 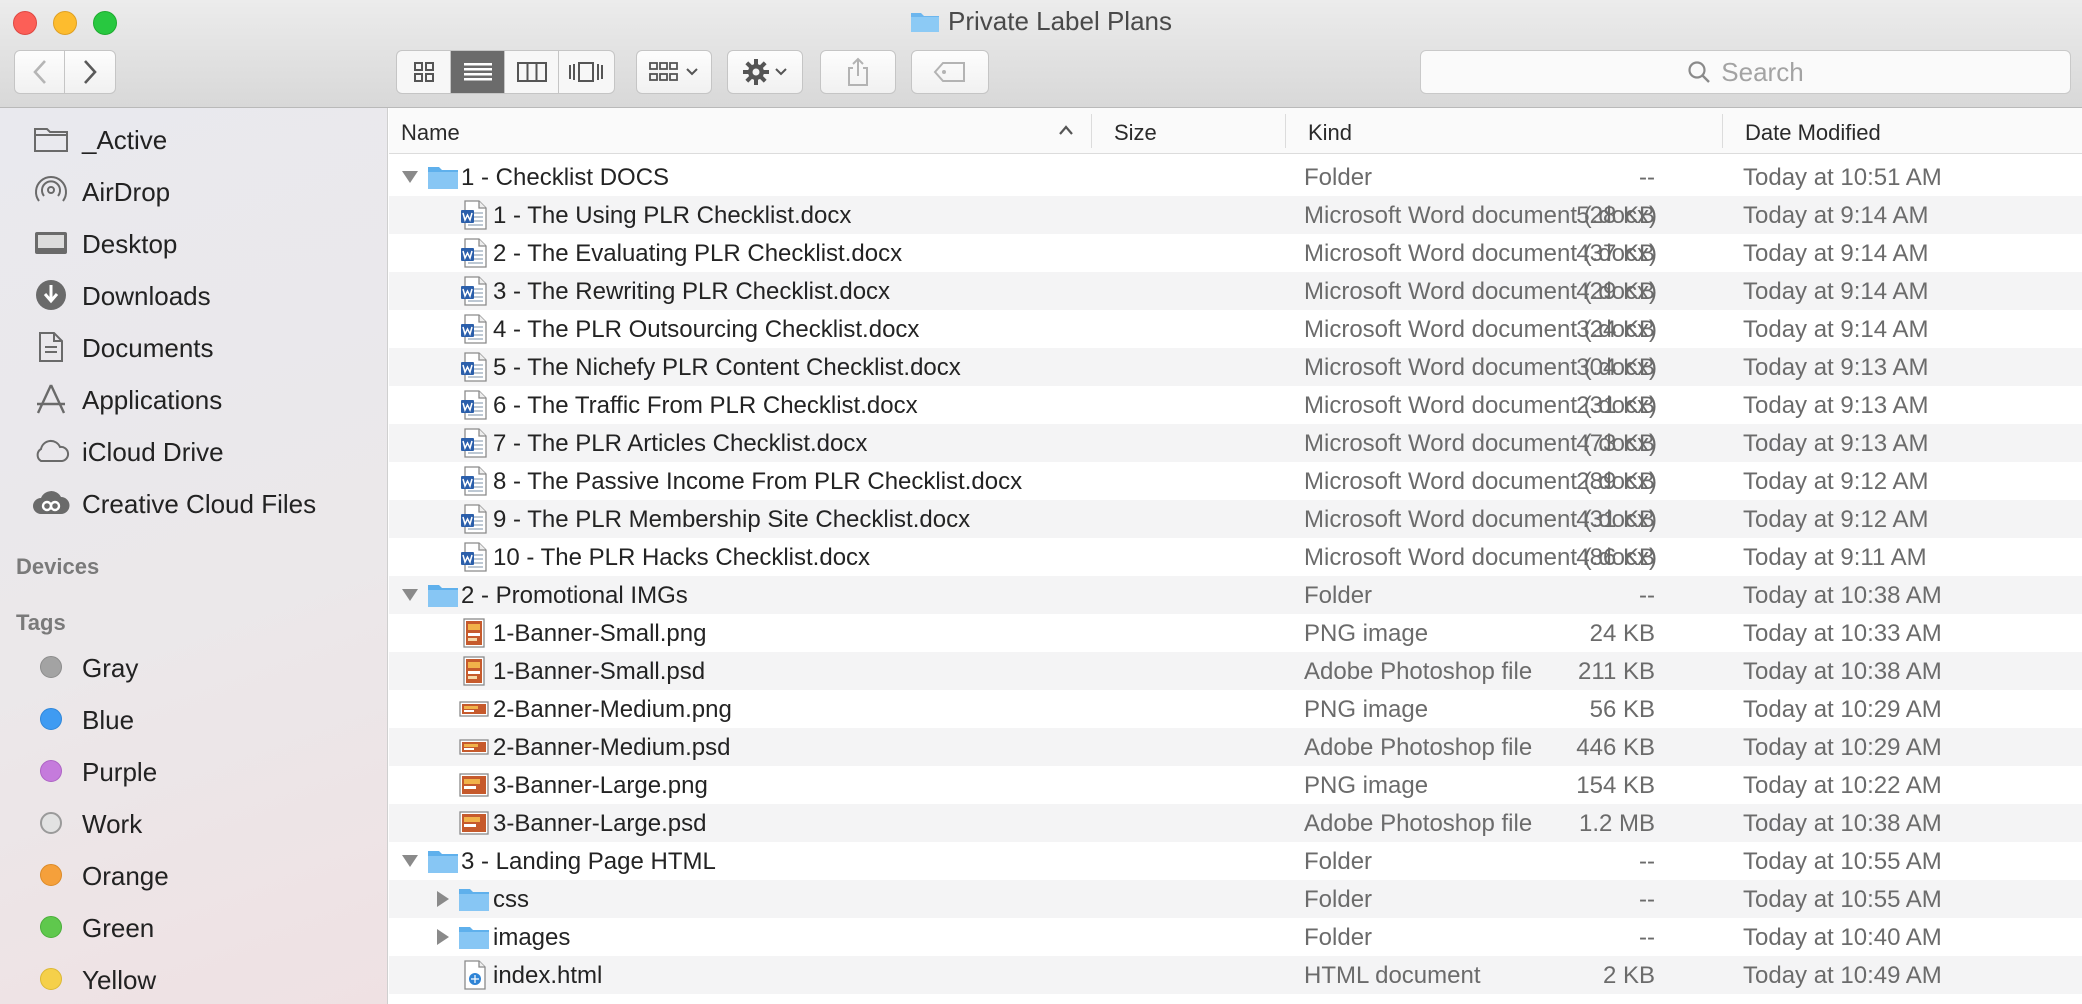 I want to click on sidebar-item-downloads: Downloads, so click(x=194, y=295).